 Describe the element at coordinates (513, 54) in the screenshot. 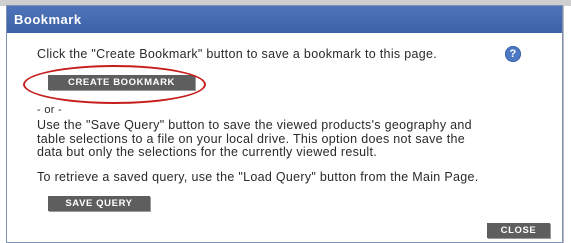

I see `question-circle-icon: ?` at that location.